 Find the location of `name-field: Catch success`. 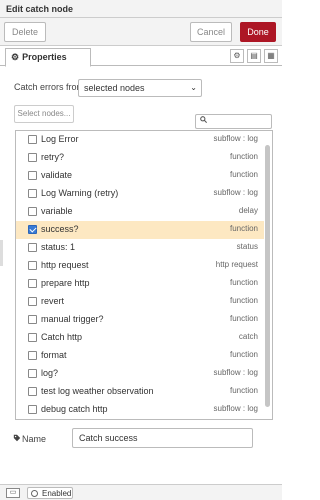

name-field: Catch success is located at coordinates (162, 438).